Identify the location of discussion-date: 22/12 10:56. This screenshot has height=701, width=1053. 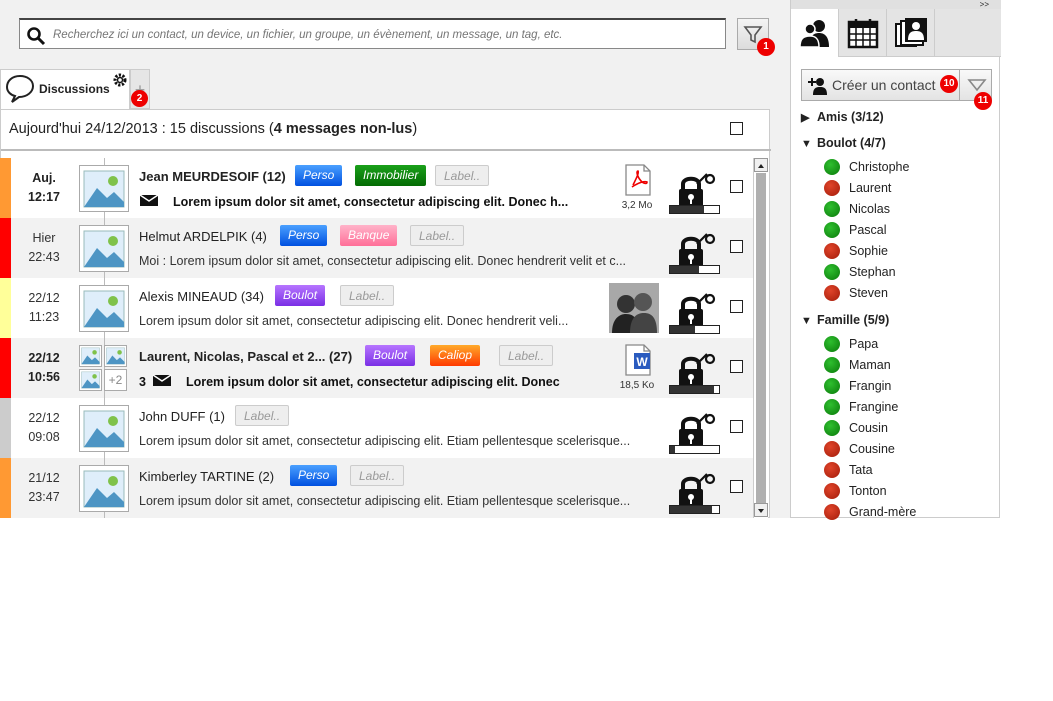
(44, 368).